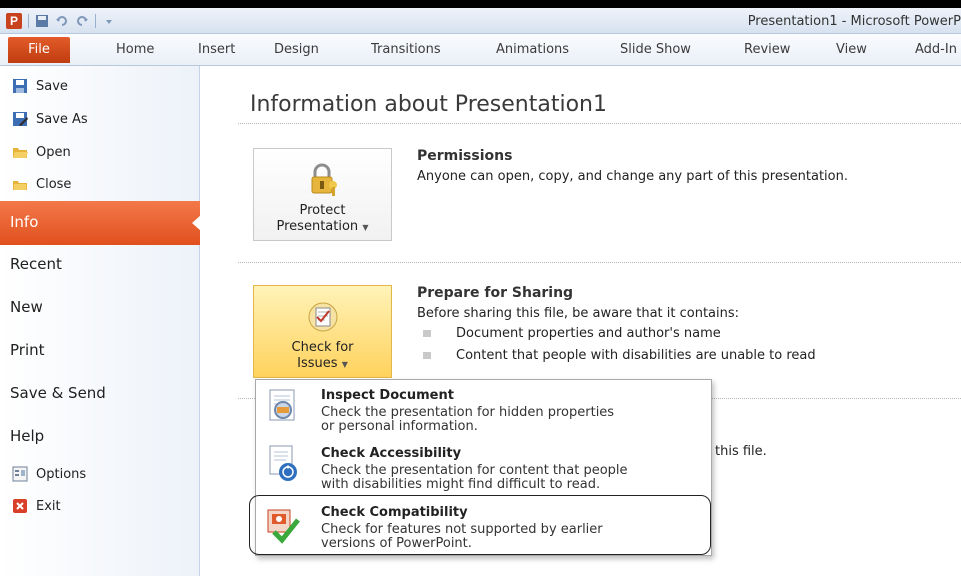 The height and width of the screenshot is (576, 961). I want to click on compatibility-highlight-outline, so click(480, 525).